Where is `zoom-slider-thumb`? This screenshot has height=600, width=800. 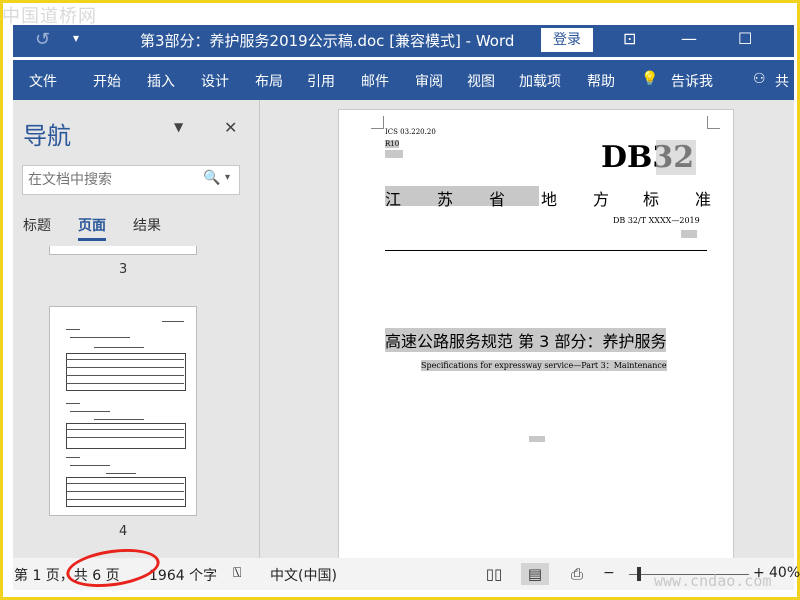 zoom-slider-thumb is located at coordinates (639, 574).